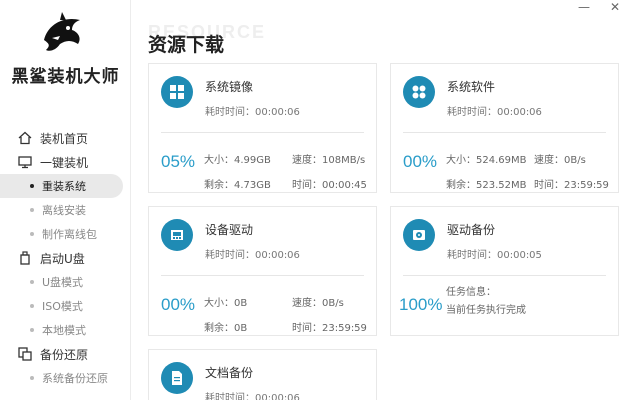 The height and width of the screenshot is (400, 628). What do you see at coordinates (285, 314) in the screenshot?
I see `stats: 大小：0B 速度：0B/s 剩余：0B 时间：23:59:59` at bounding box center [285, 314].